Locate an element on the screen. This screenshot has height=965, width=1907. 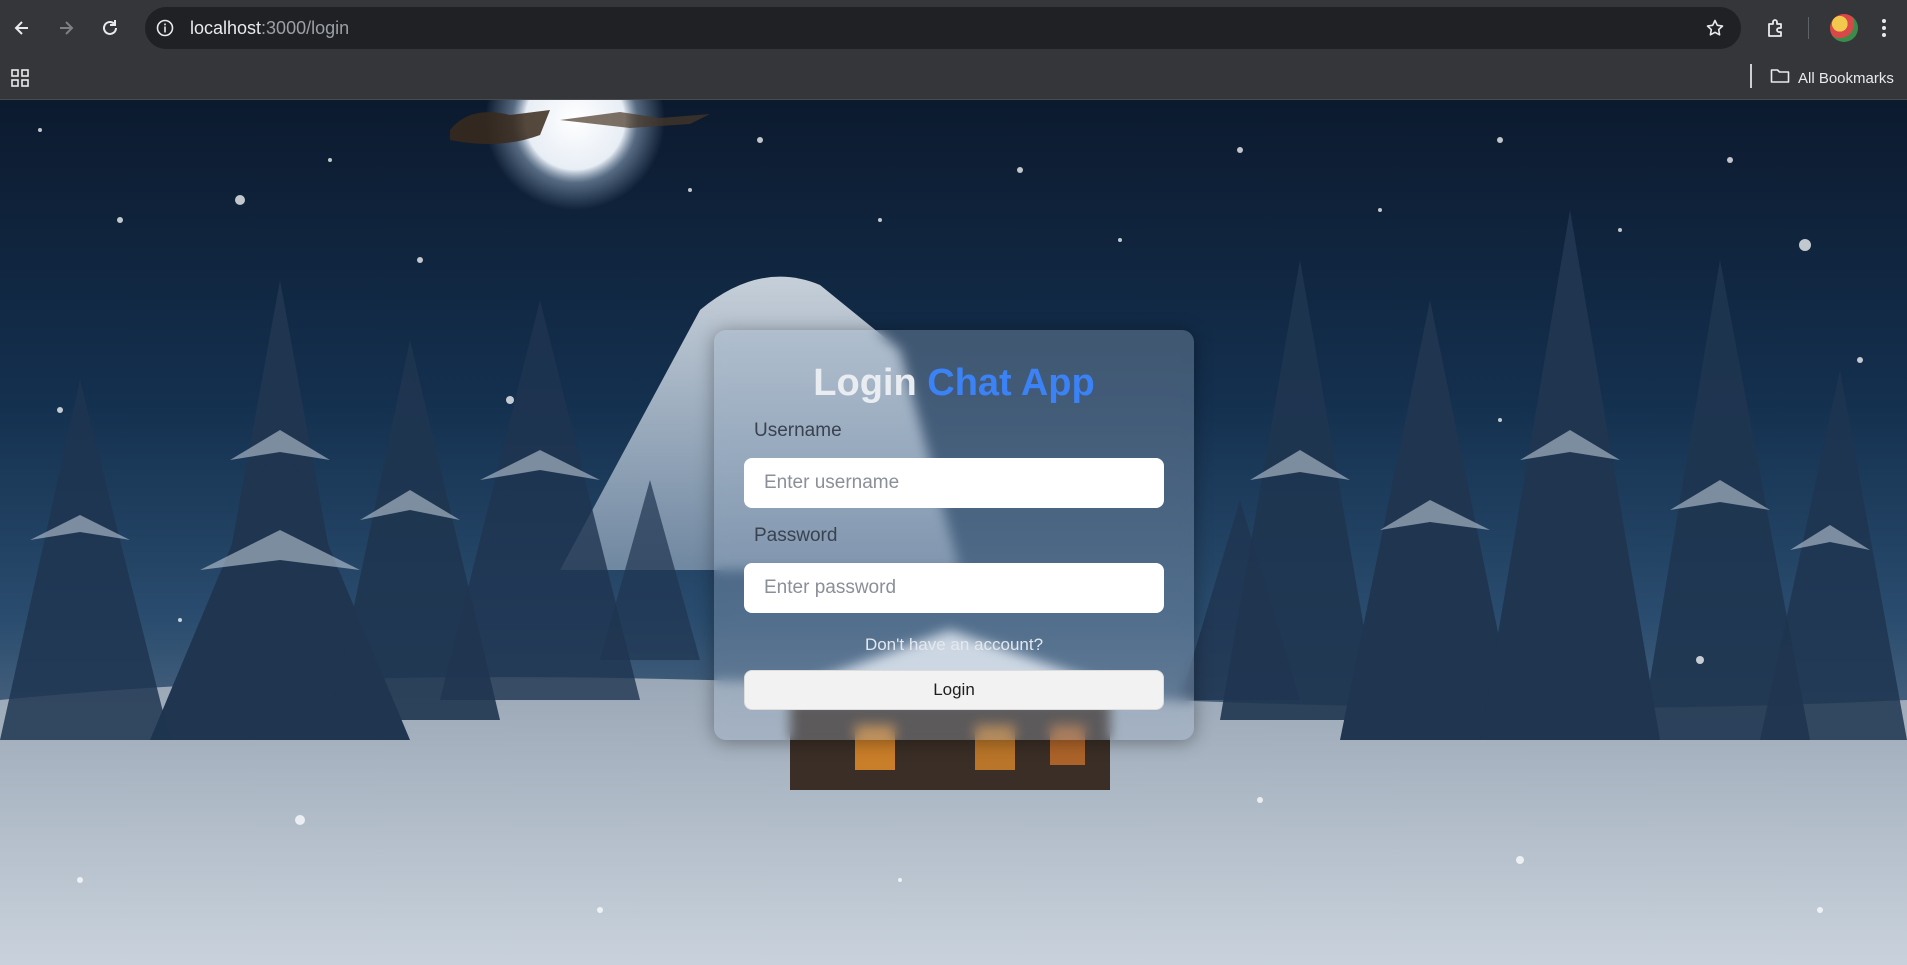
username-input is located at coordinates (954, 483).